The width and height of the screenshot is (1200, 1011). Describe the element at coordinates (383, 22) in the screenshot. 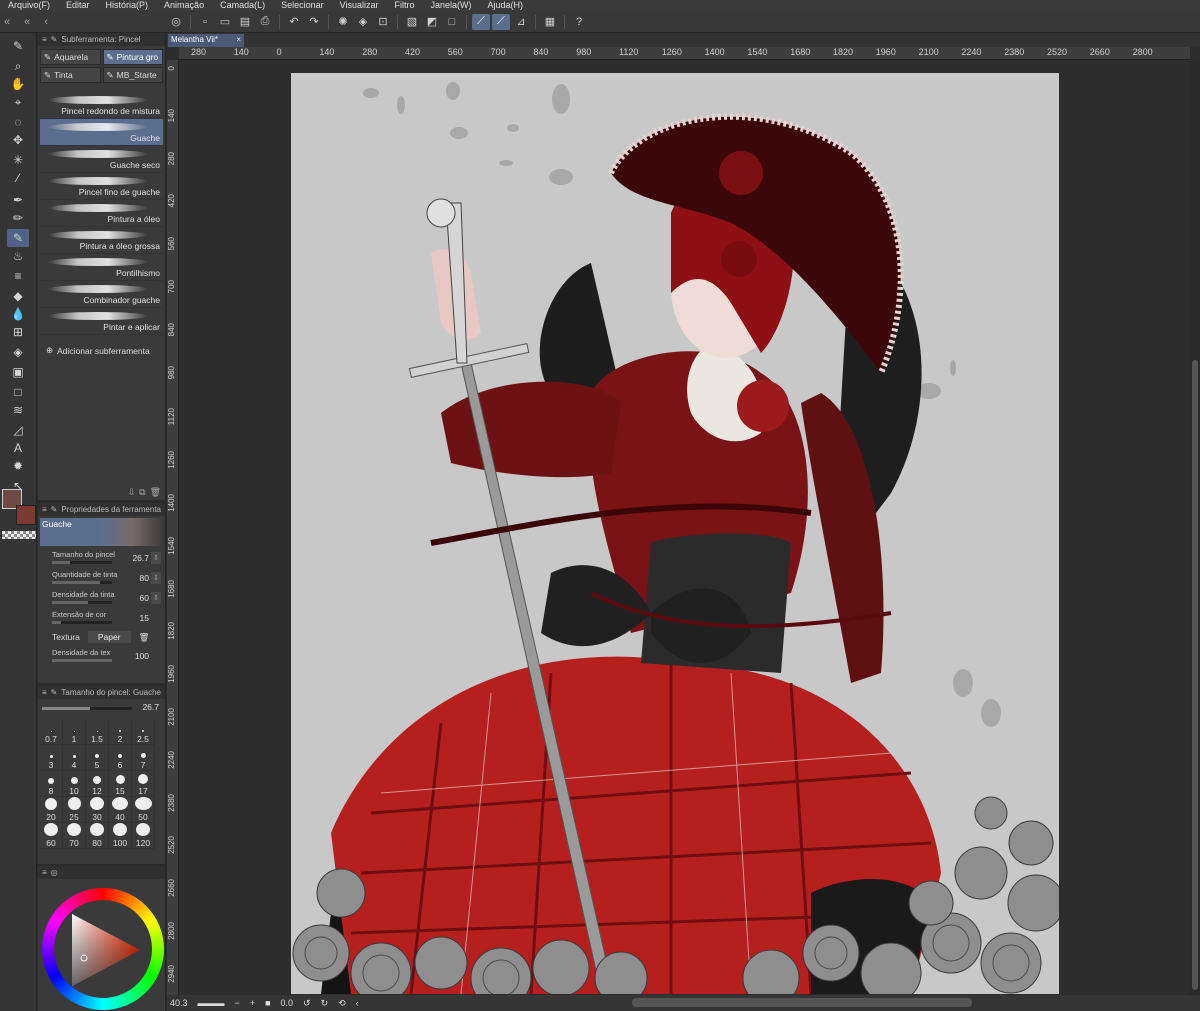

I see `transform-icon: ⊡` at that location.